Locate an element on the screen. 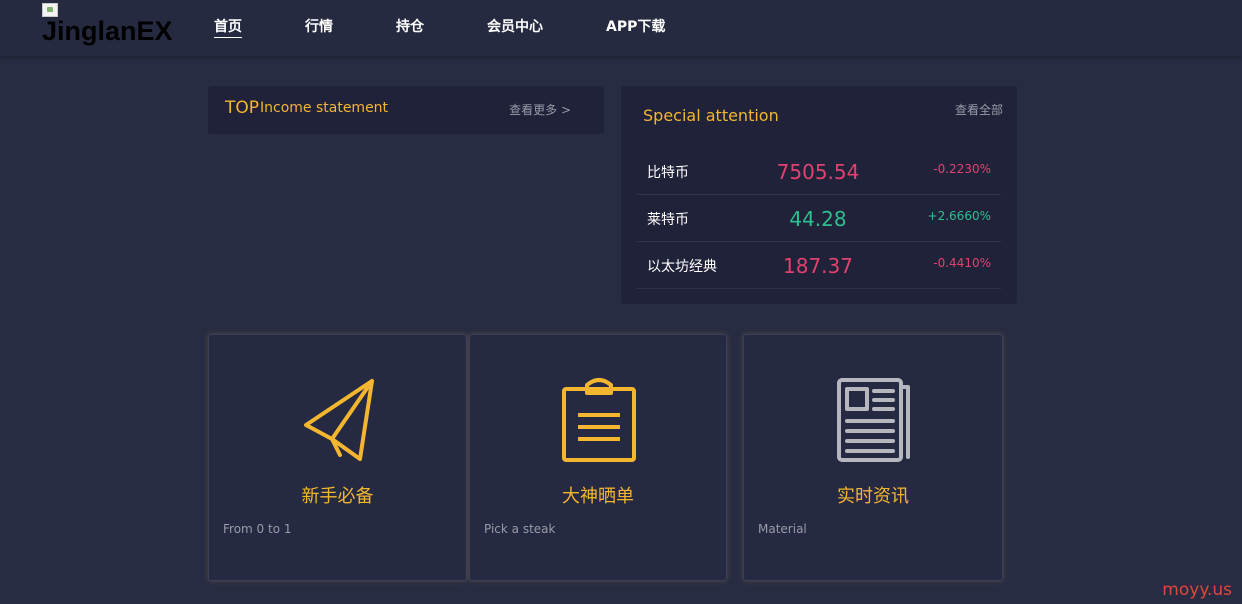  coin-row-litecoin: 莱特币 44.28 +2.6660% is located at coordinates (819, 218).